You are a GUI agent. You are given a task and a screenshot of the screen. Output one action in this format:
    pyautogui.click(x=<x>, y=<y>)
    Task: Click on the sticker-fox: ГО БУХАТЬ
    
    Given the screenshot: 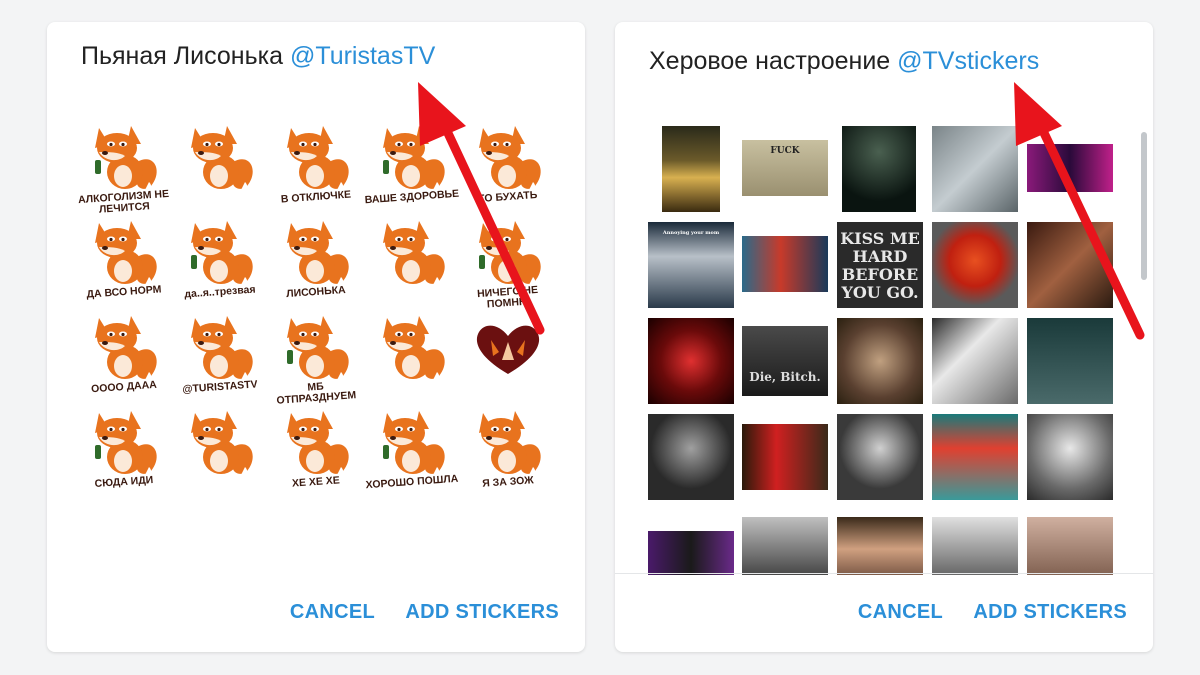 What is the action you would take?
    pyautogui.click(x=508, y=166)
    